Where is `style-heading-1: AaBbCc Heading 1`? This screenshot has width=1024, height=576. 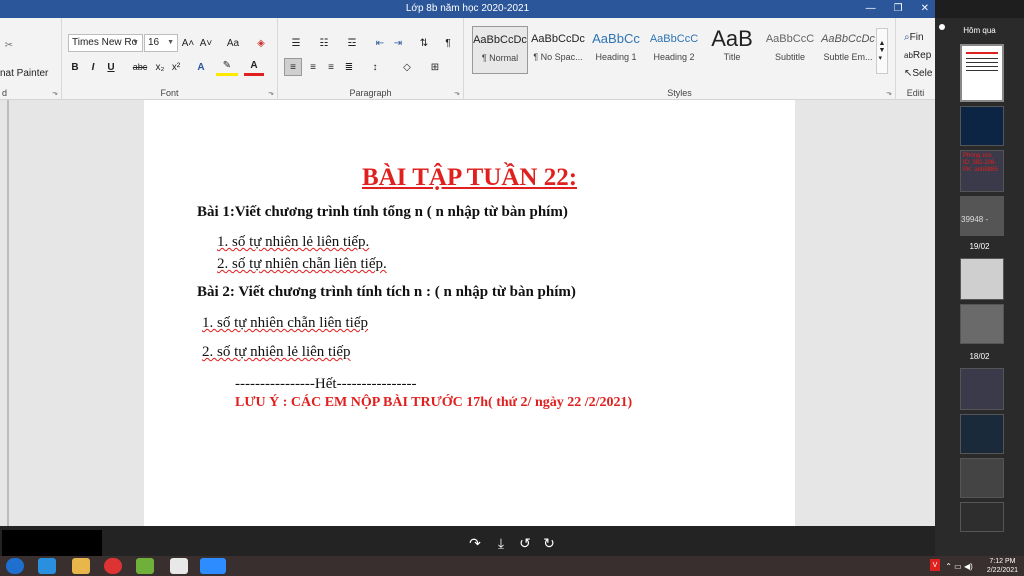 style-heading-1: AaBbCc Heading 1 is located at coordinates (616, 50).